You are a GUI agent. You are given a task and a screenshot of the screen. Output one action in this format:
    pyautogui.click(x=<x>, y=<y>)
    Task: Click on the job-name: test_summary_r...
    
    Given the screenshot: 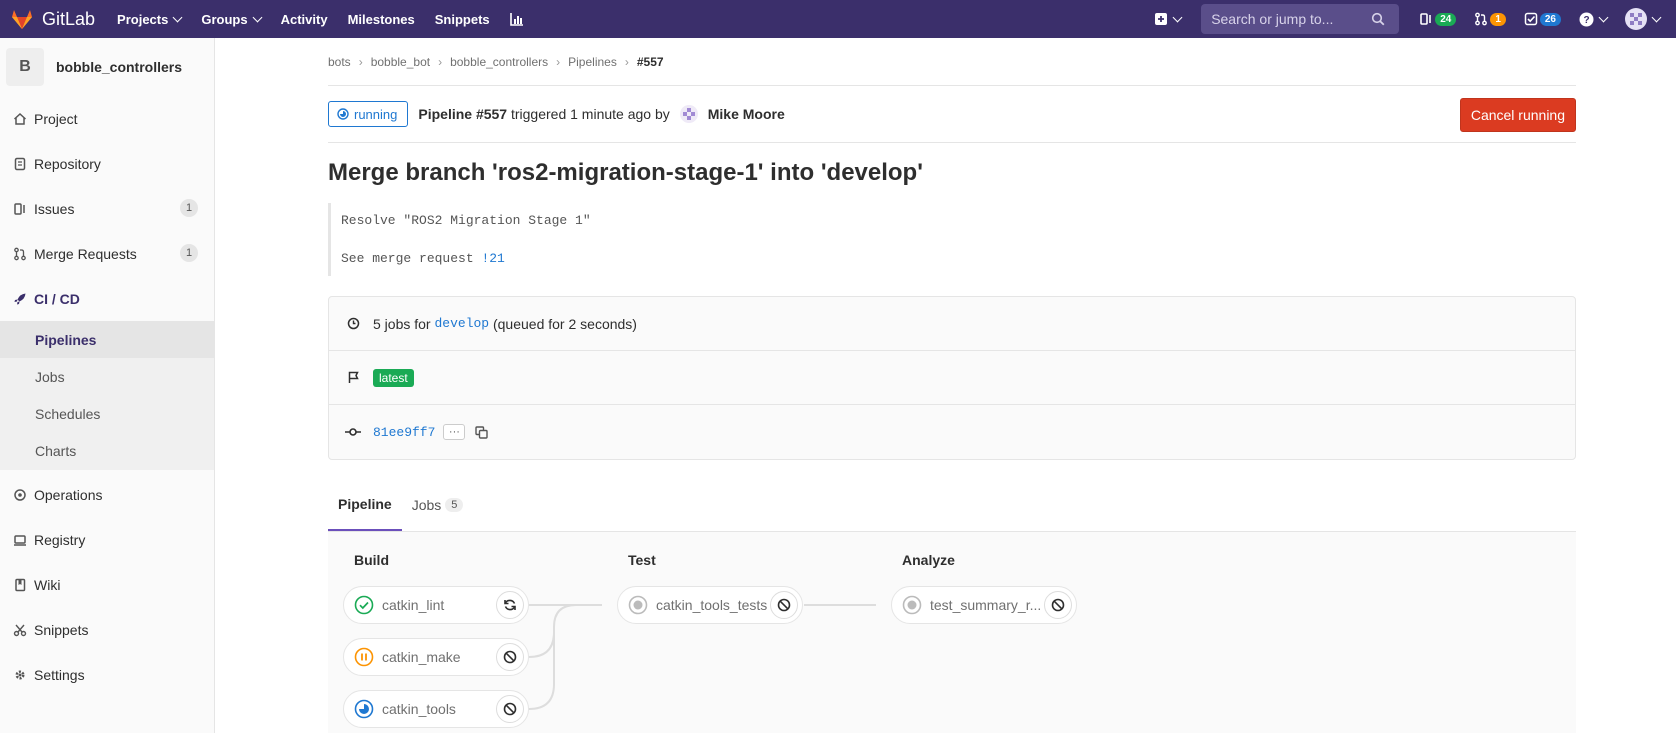 What is the action you would take?
    pyautogui.click(x=986, y=605)
    